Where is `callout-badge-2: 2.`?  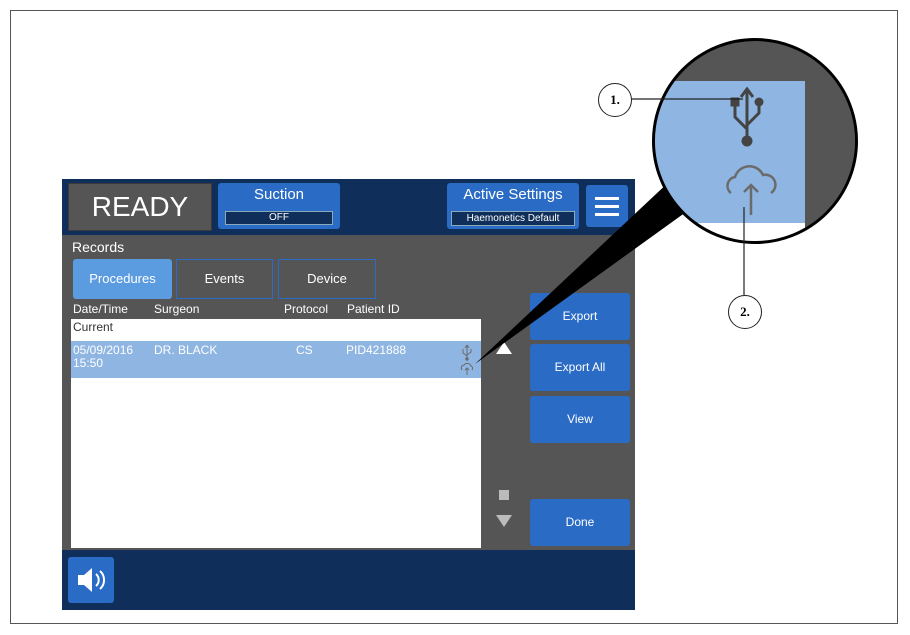
callout-badge-2: 2. is located at coordinates (745, 312).